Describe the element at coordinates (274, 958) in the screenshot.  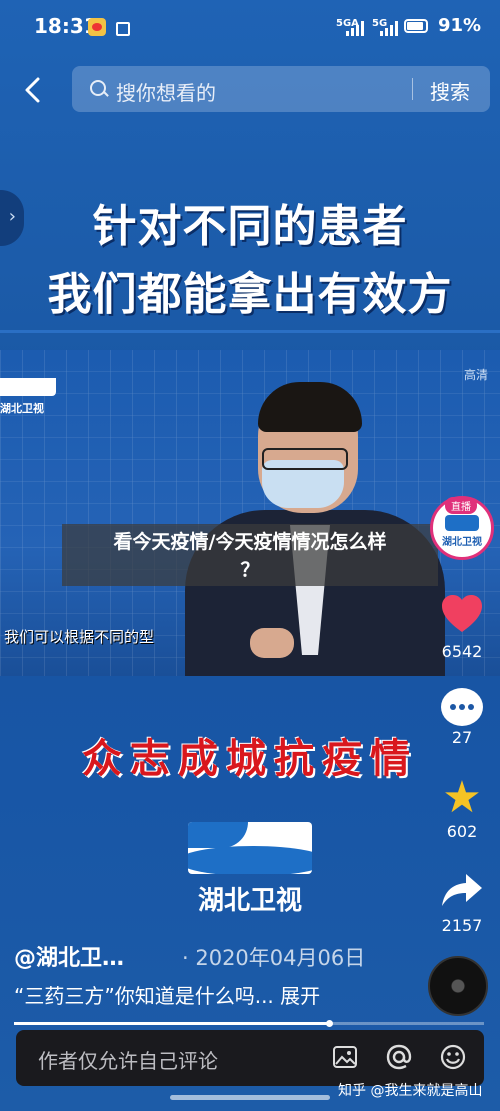
I see `post-date: · 2020年04月06日` at that location.